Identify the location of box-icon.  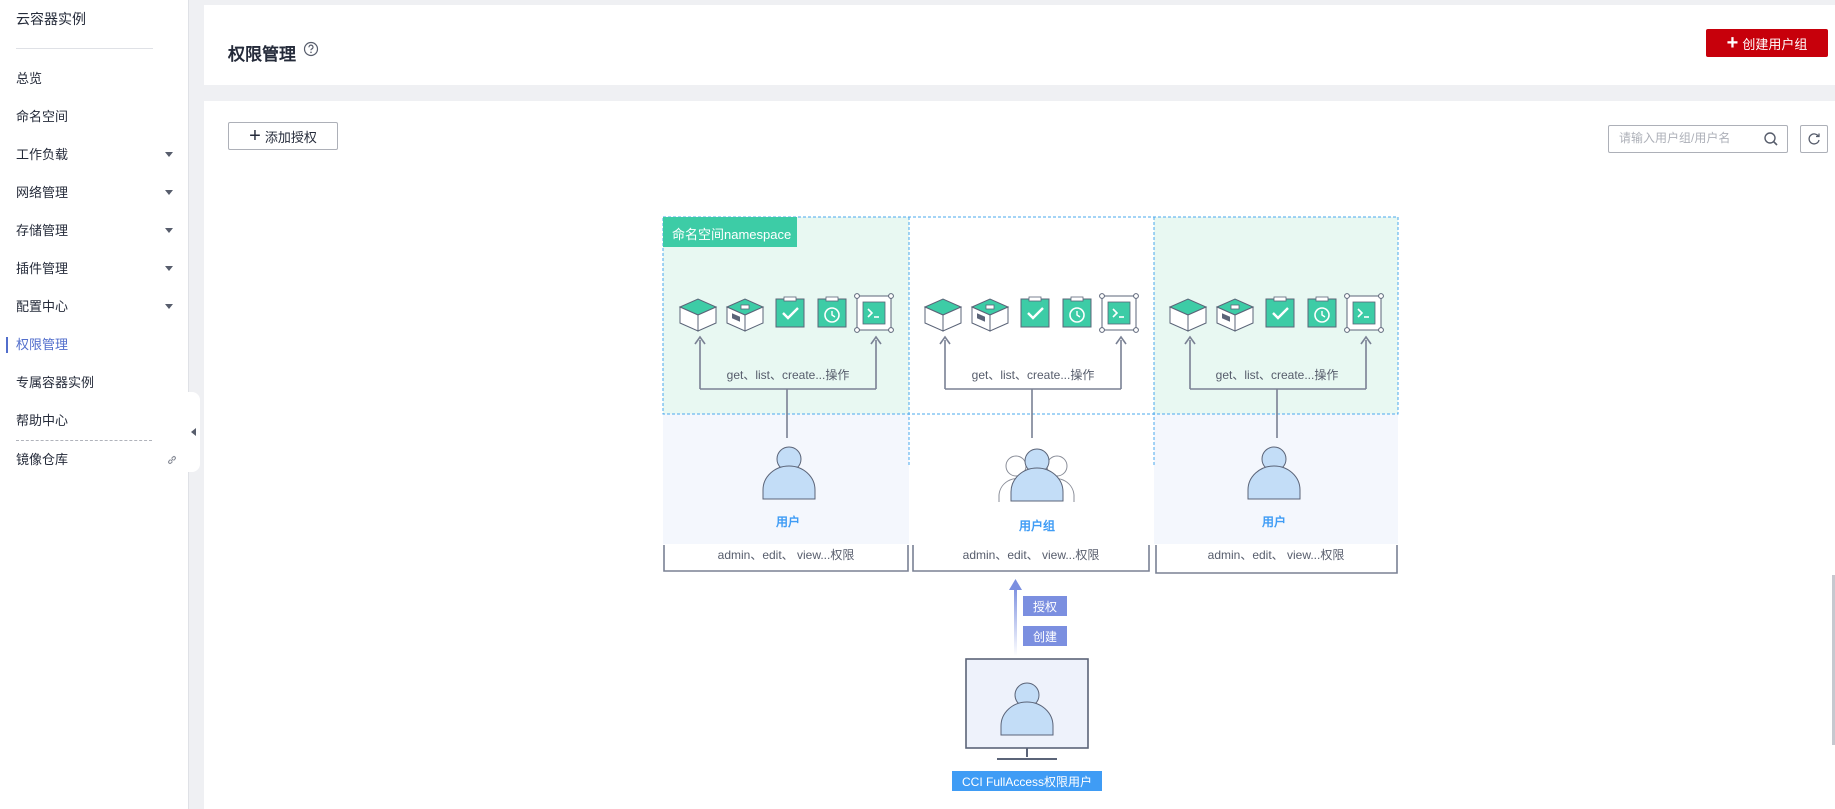
(990, 315).